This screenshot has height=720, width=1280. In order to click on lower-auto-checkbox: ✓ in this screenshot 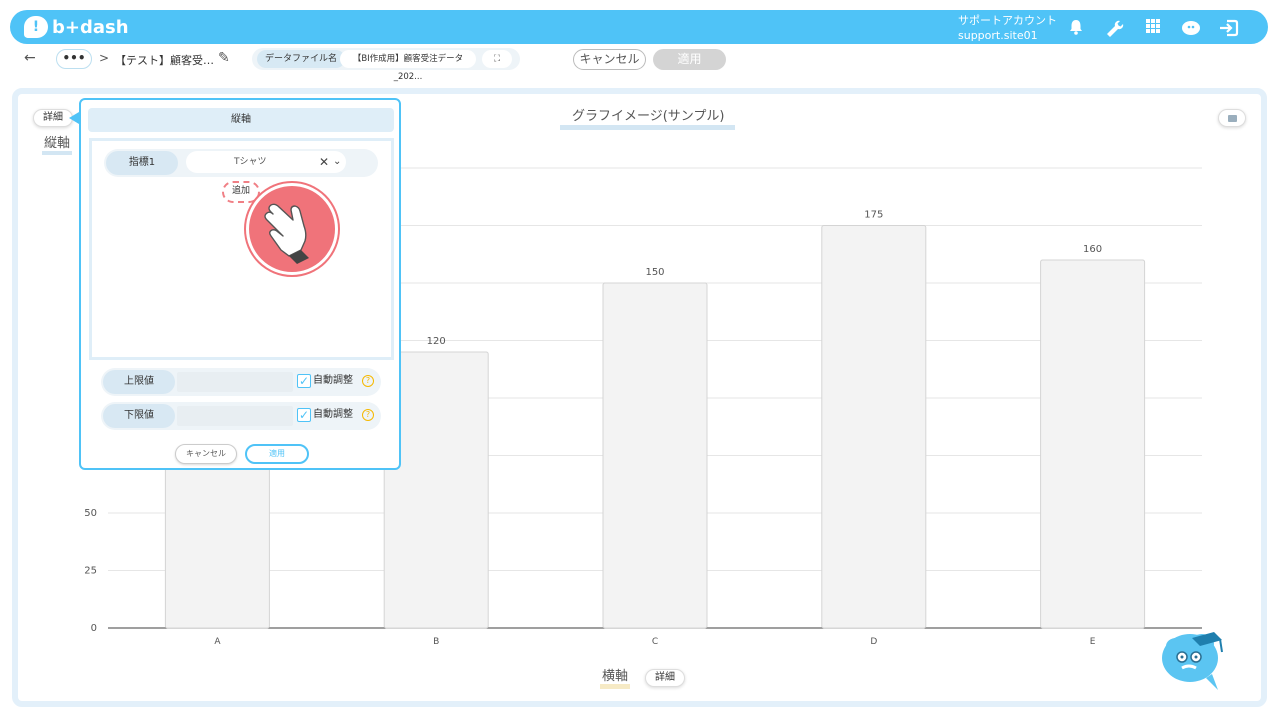, I will do `click(304, 415)`.